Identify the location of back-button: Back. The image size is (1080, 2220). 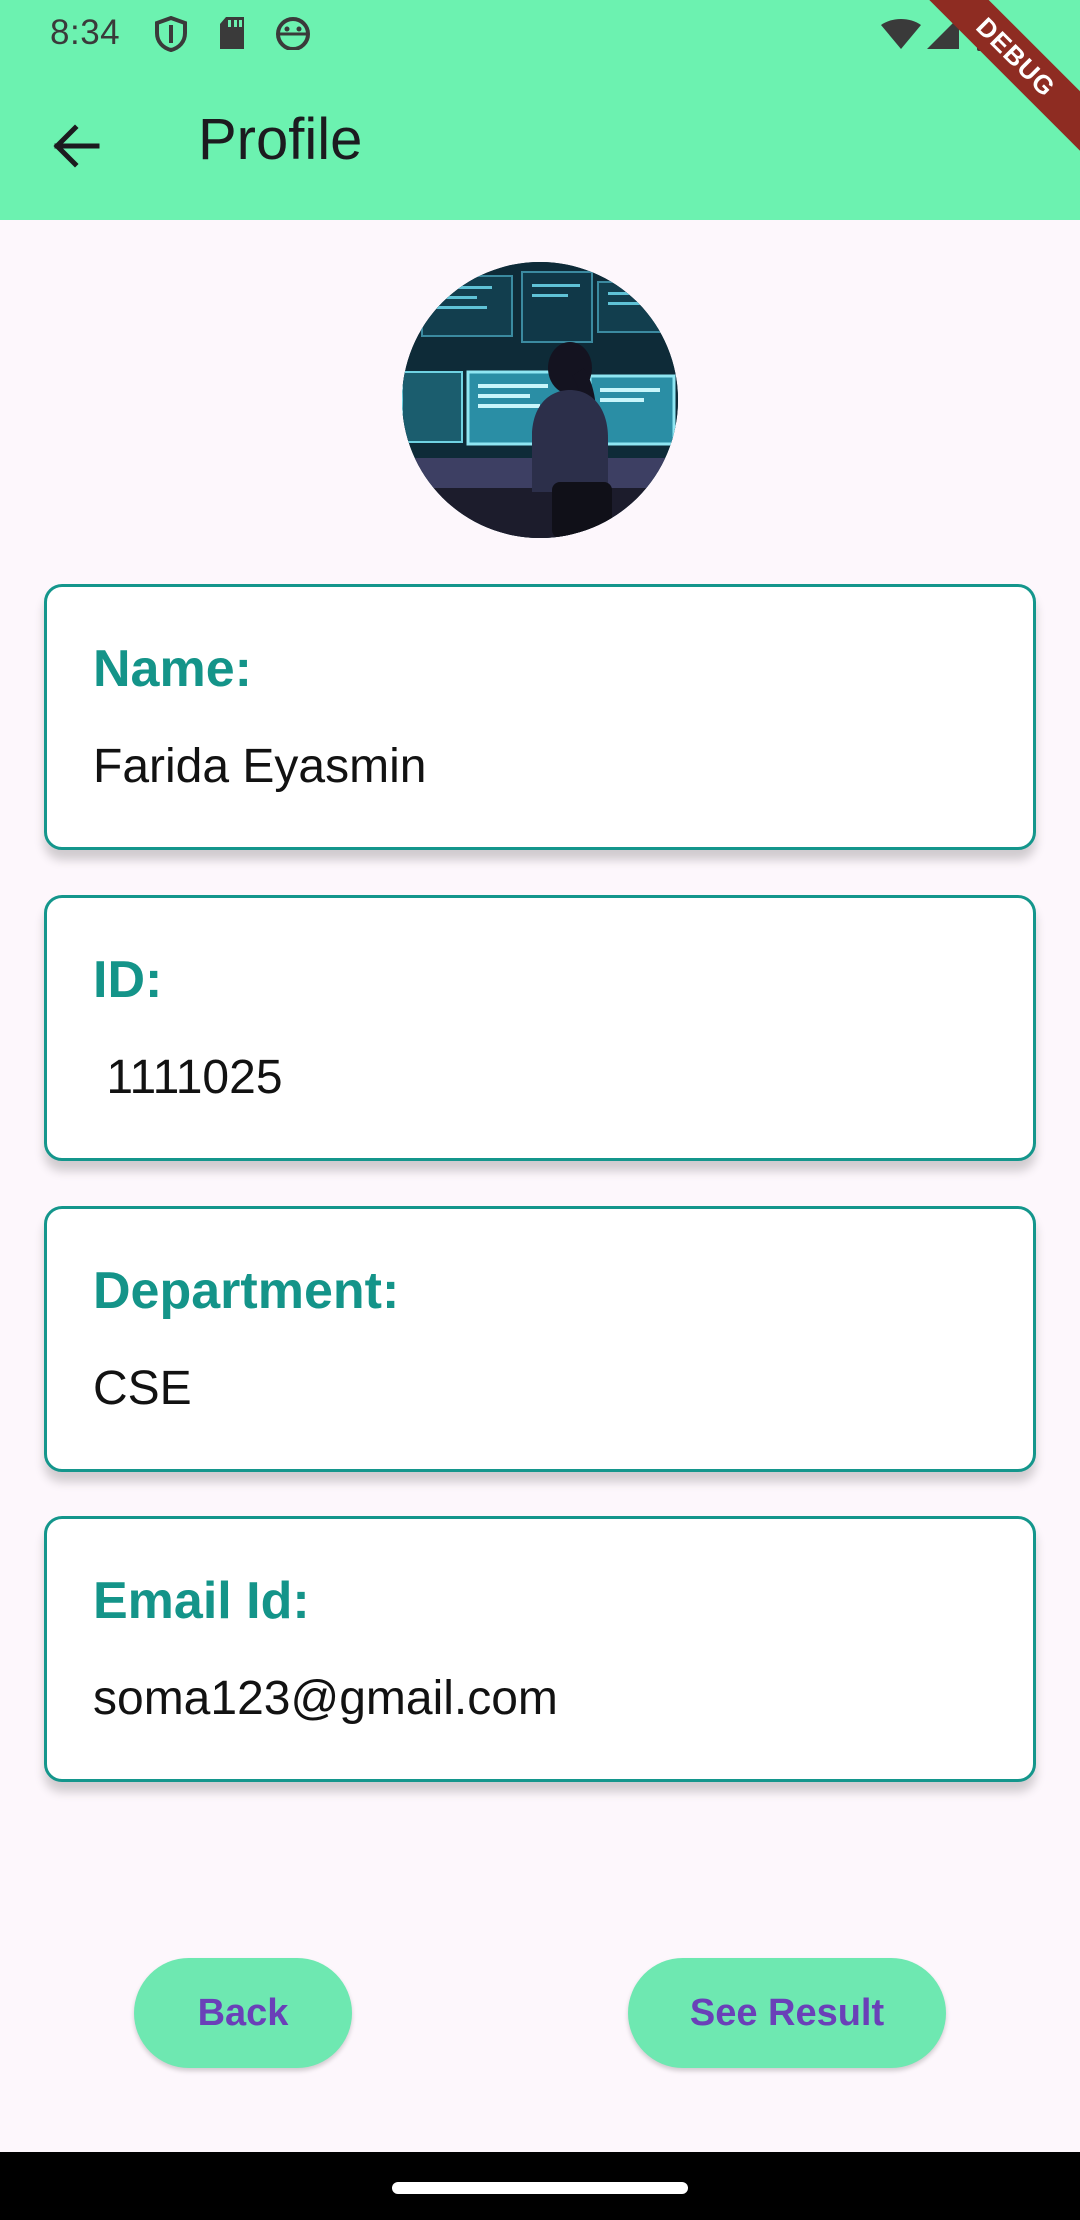
(243, 2013).